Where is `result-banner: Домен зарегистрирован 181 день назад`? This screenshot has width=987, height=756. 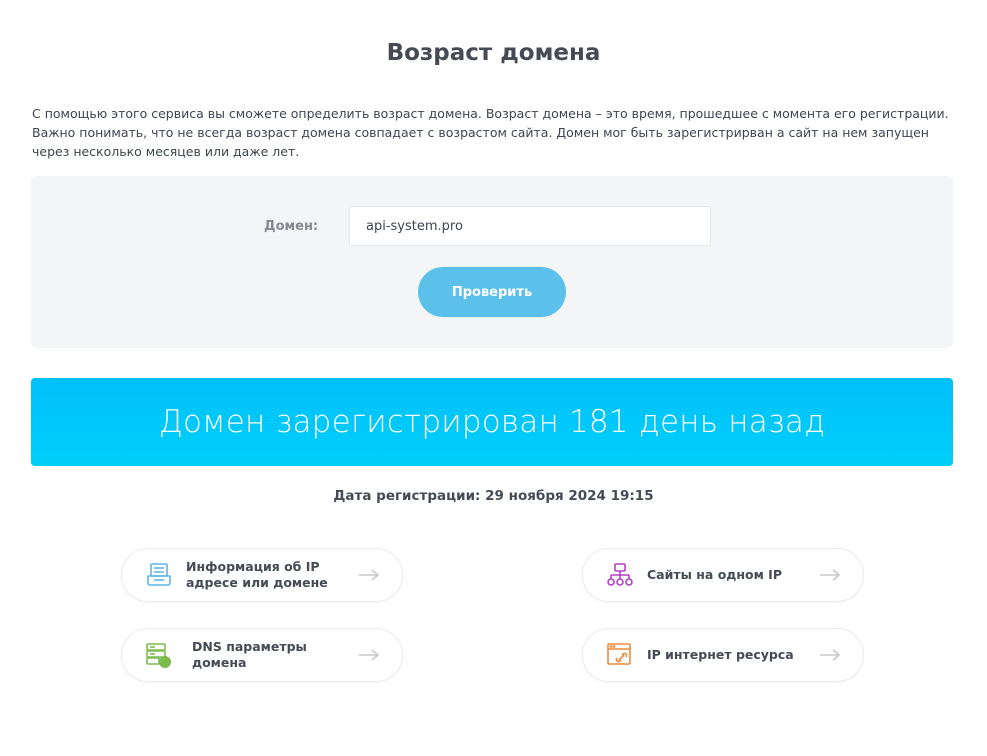 result-banner: Домен зарегистрирован 181 день назад is located at coordinates (492, 422).